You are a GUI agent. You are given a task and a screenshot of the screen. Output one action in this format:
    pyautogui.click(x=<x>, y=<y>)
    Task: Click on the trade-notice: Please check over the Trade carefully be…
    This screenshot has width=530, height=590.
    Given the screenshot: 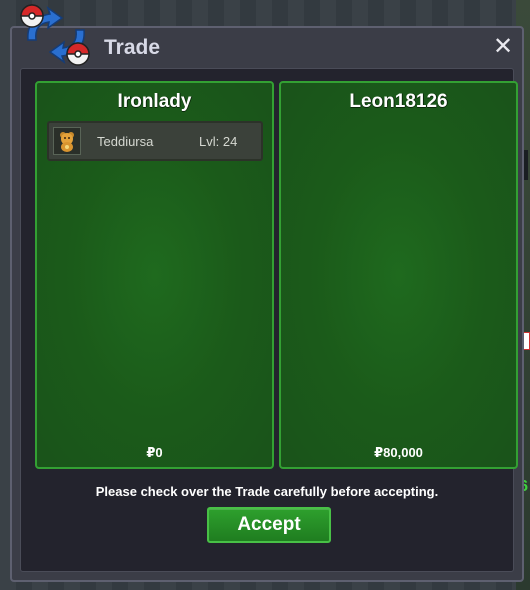 What is the action you would take?
    pyautogui.click(x=267, y=491)
    